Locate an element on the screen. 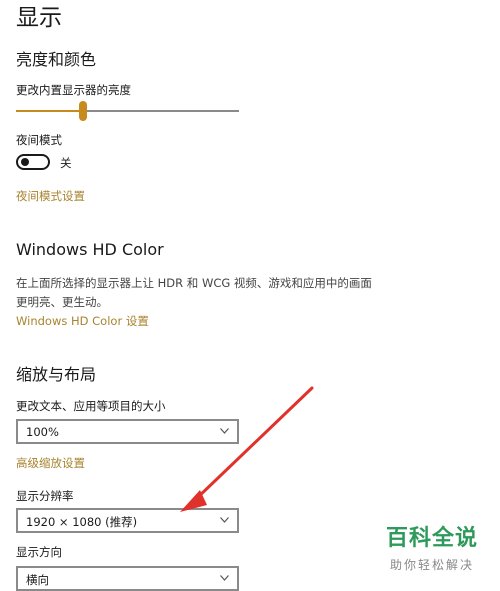 The image size is (500, 591). watermark-logo: 百科全说 助你轻松解决 is located at coordinates (432, 546).